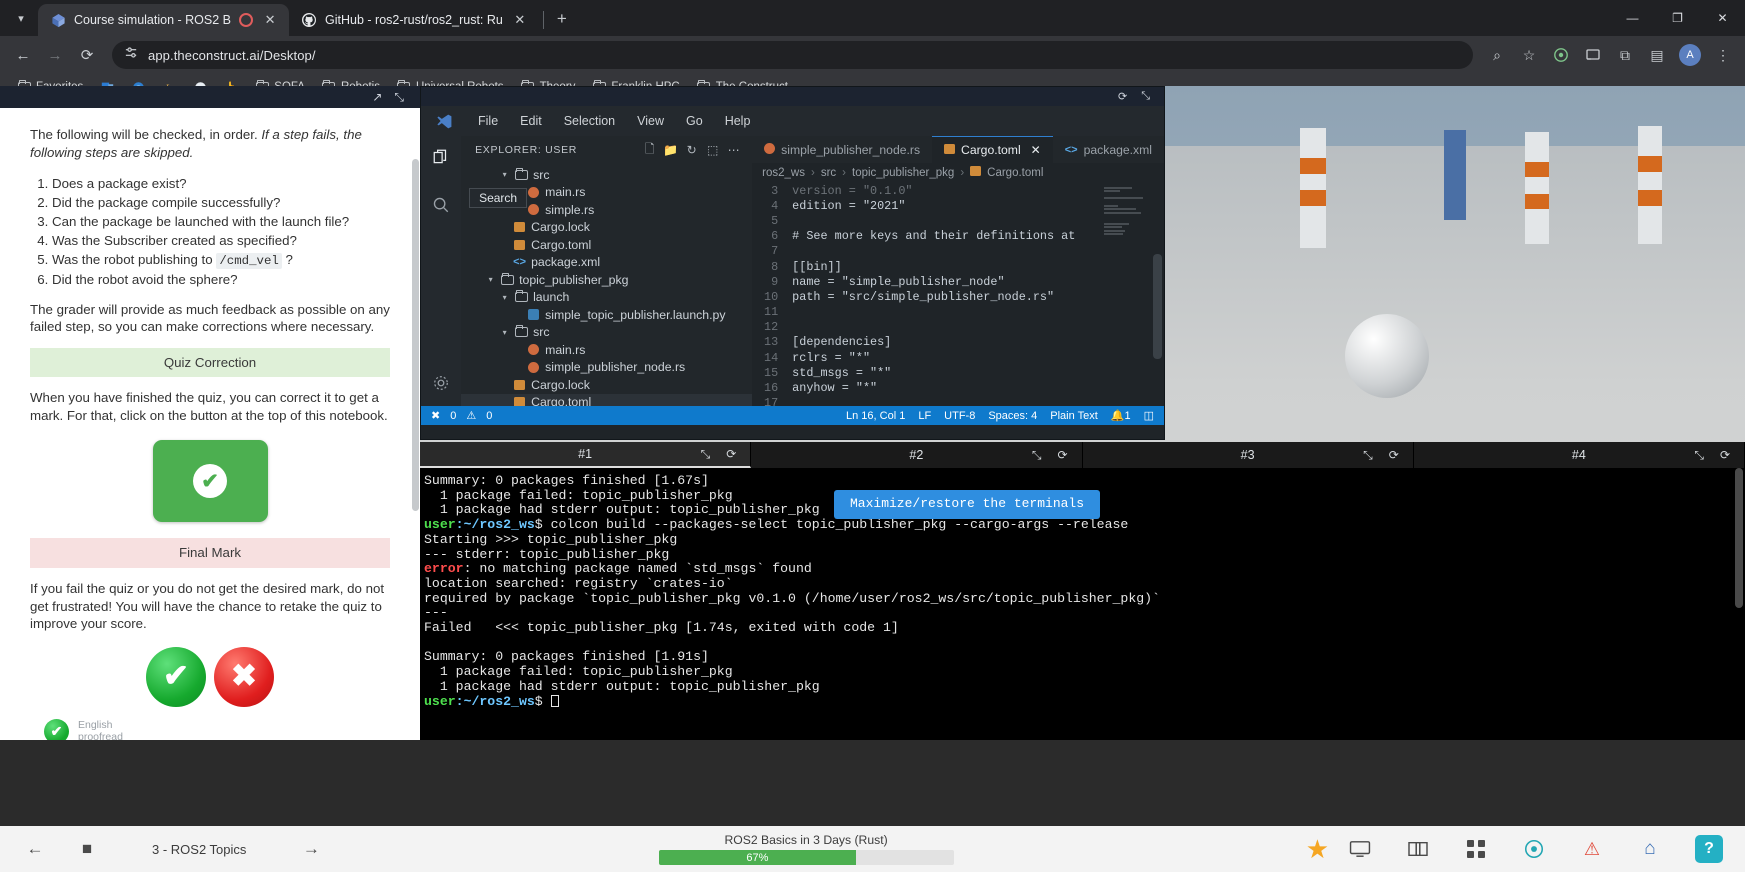  Describe the element at coordinates (1677, 18) in the screenshot. I see `maximize-button: ❐` at that location.